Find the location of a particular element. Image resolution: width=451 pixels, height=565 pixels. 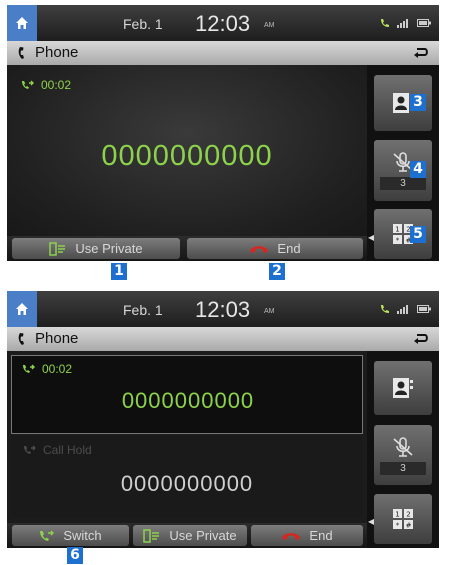

active-phone-number: 0000000000 is located at coordinates (188, 400).